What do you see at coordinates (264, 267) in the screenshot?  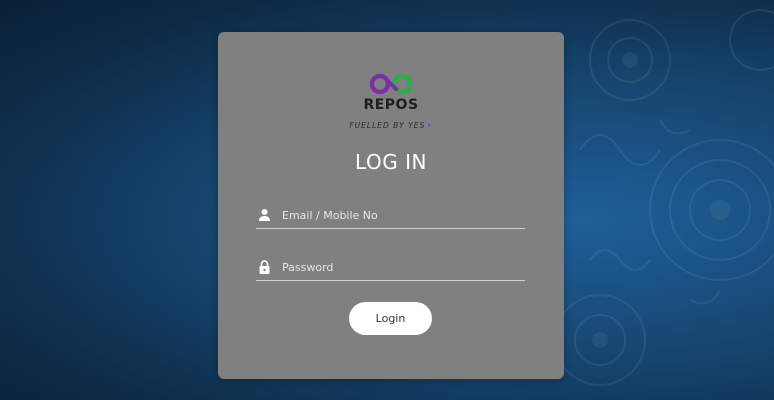 I see `lock-icon` at bounding box center [264, 267].